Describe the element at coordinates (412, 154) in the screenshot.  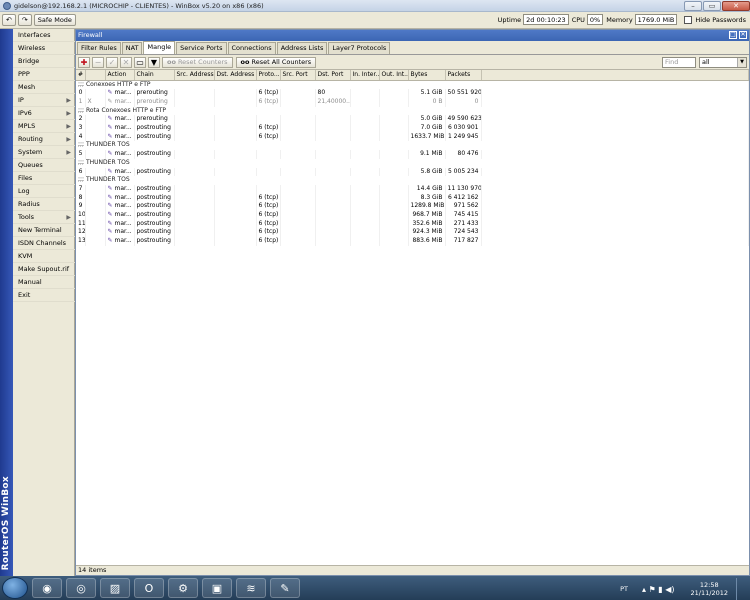
I see `table-row: 5 ✎ mar... postrouting 9.1 MiB 80 476` at that location.